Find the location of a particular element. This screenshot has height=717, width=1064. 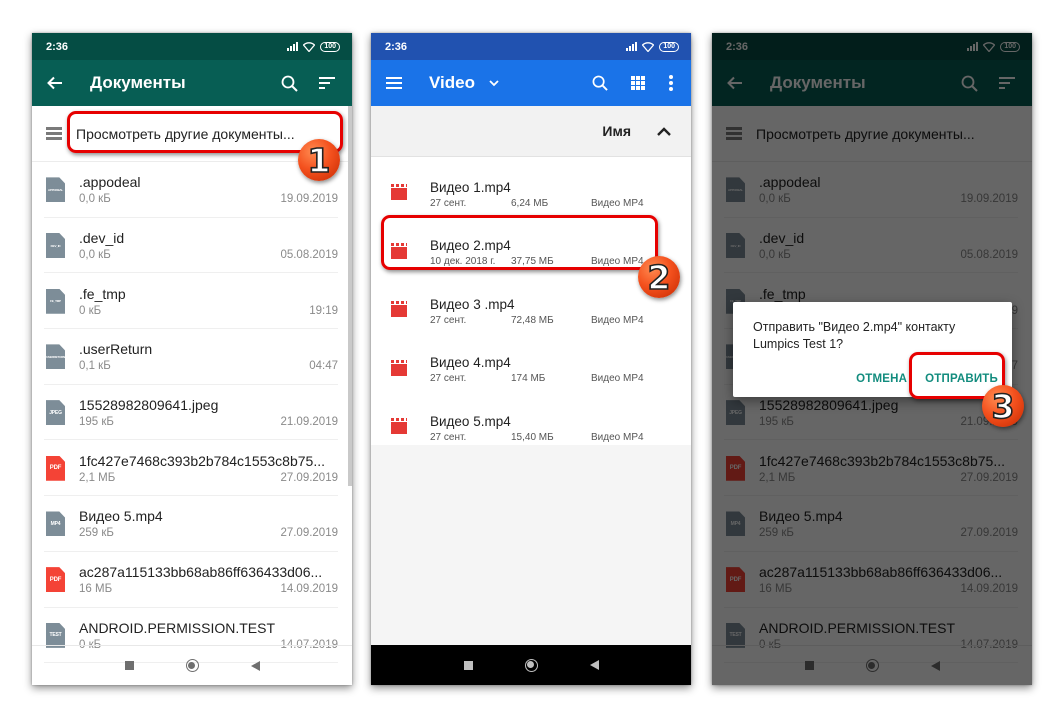

chevron-up-icon is located at coordinates (664, 131).